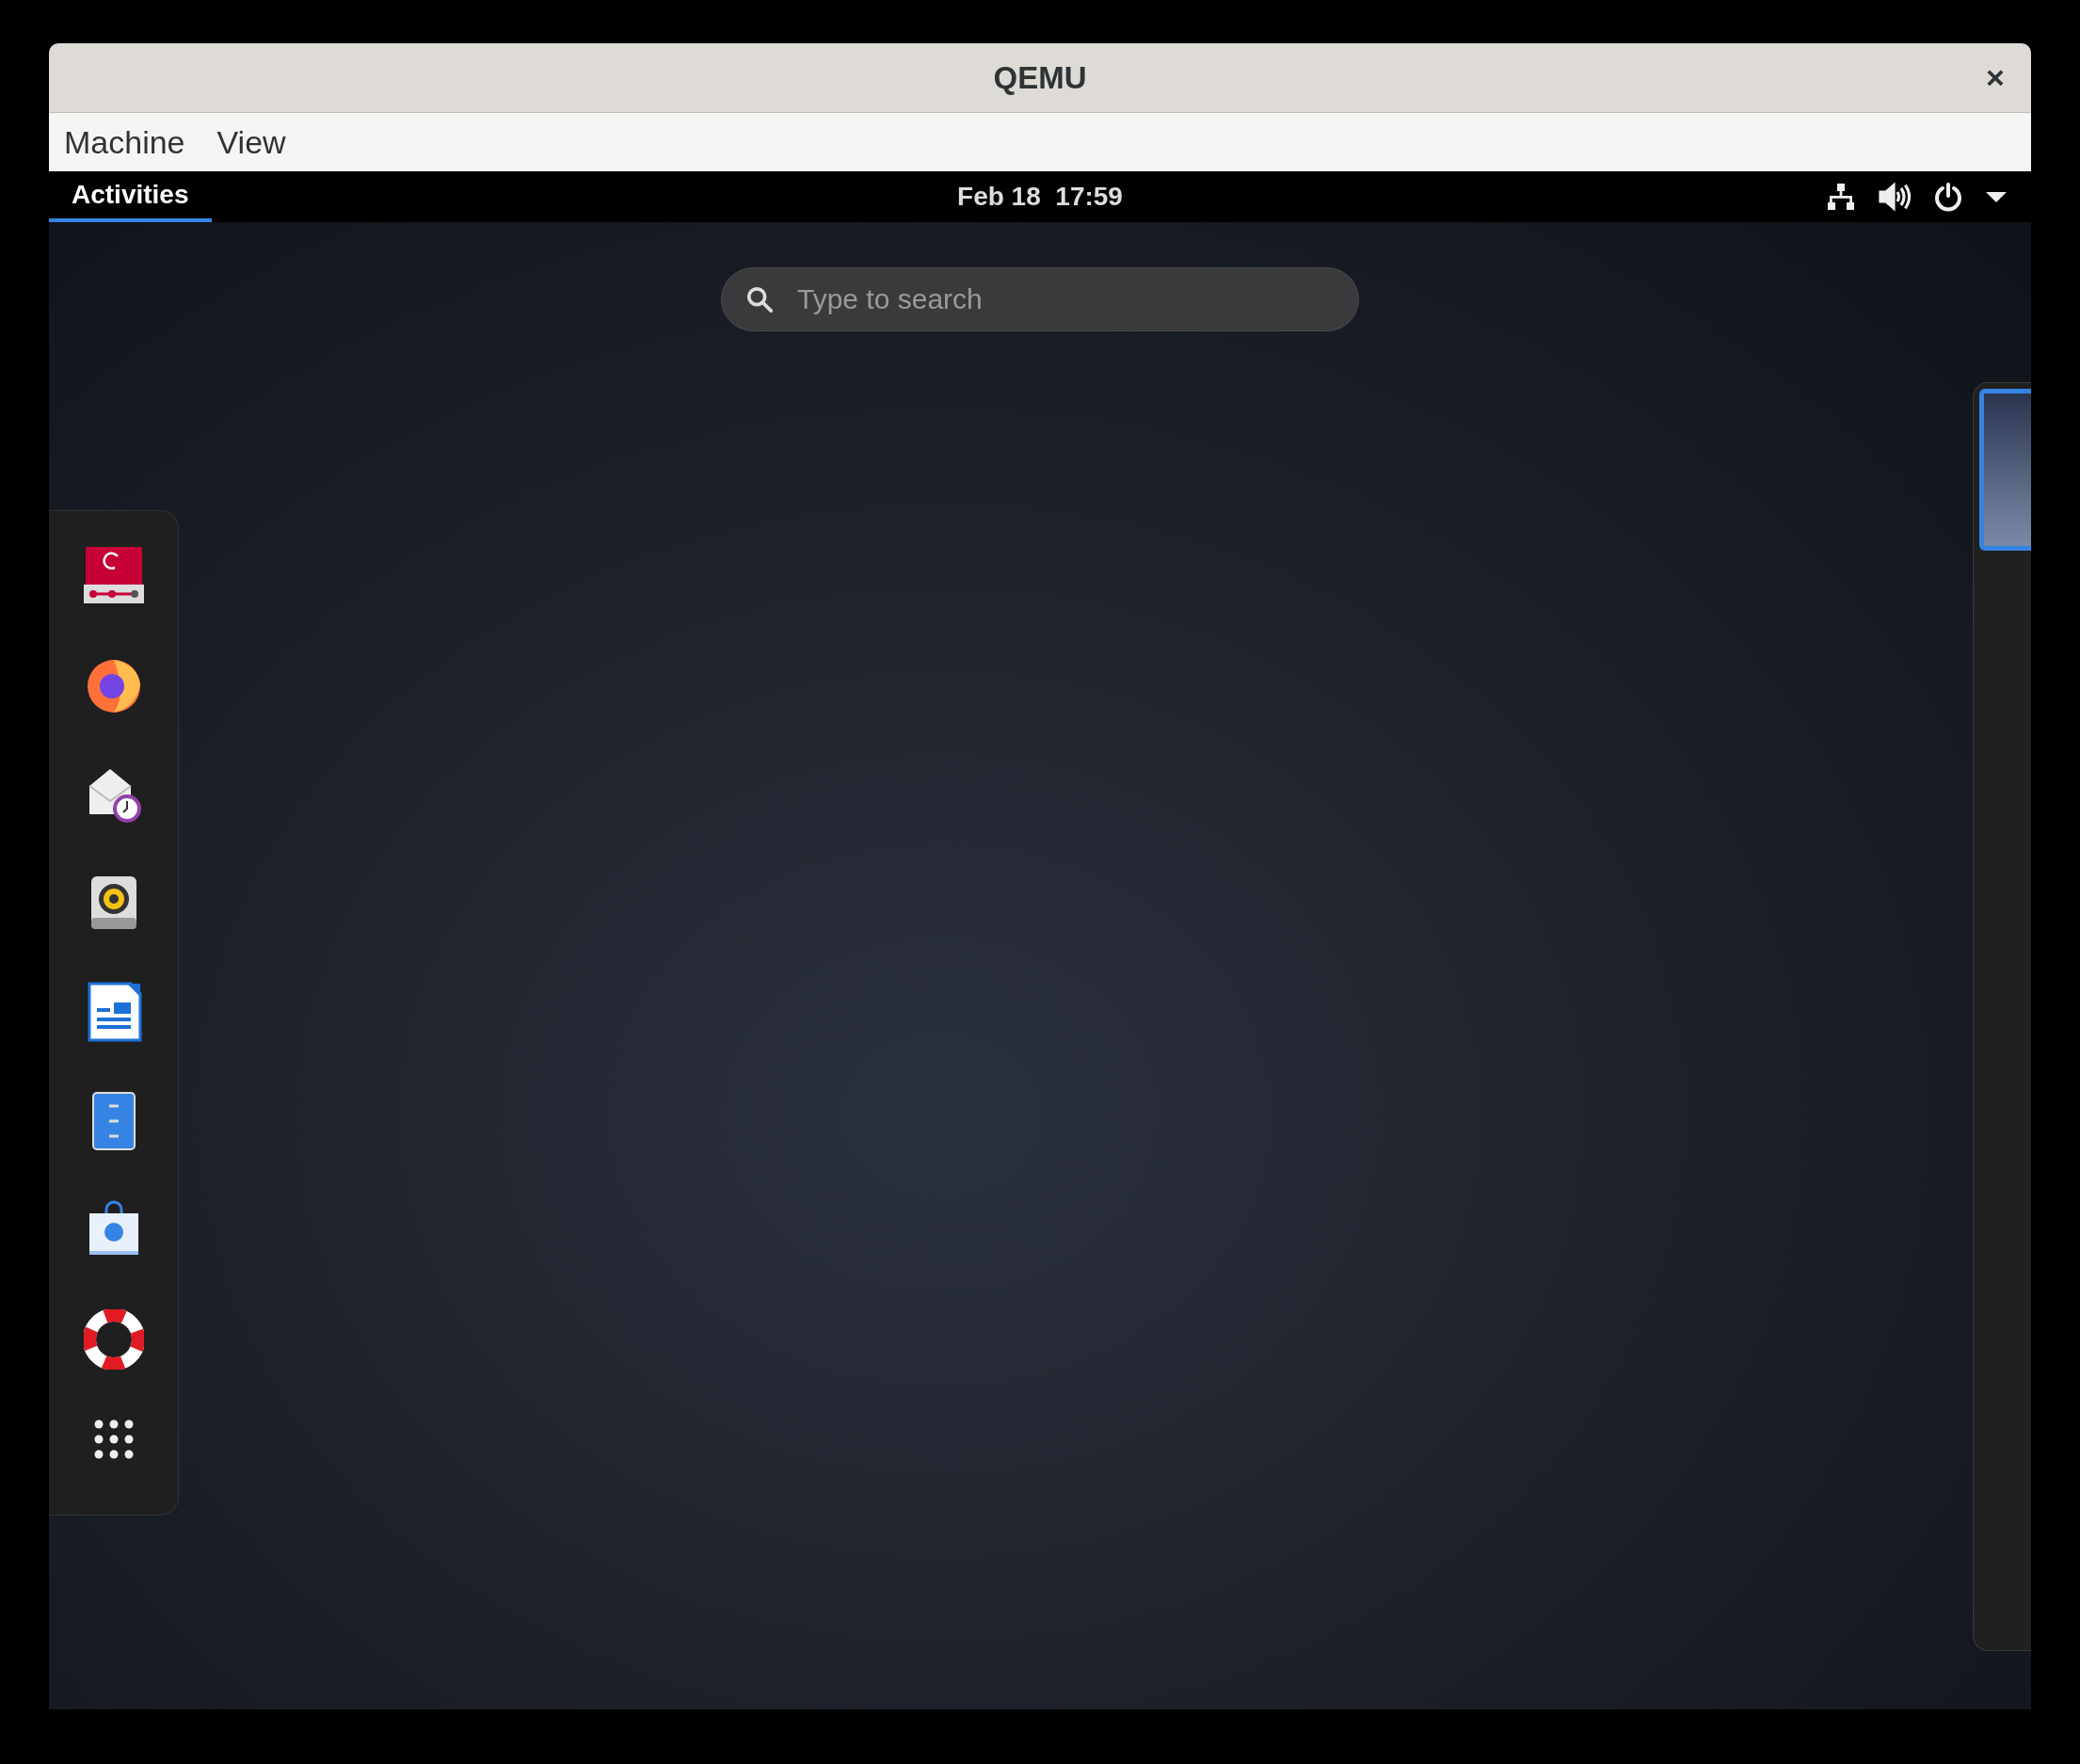 This screenshot has width=2080, height=1764. Describe the element at coordinates (1996, 196) in the screenshot. I see `dropdown-arrow-icon` at that location.